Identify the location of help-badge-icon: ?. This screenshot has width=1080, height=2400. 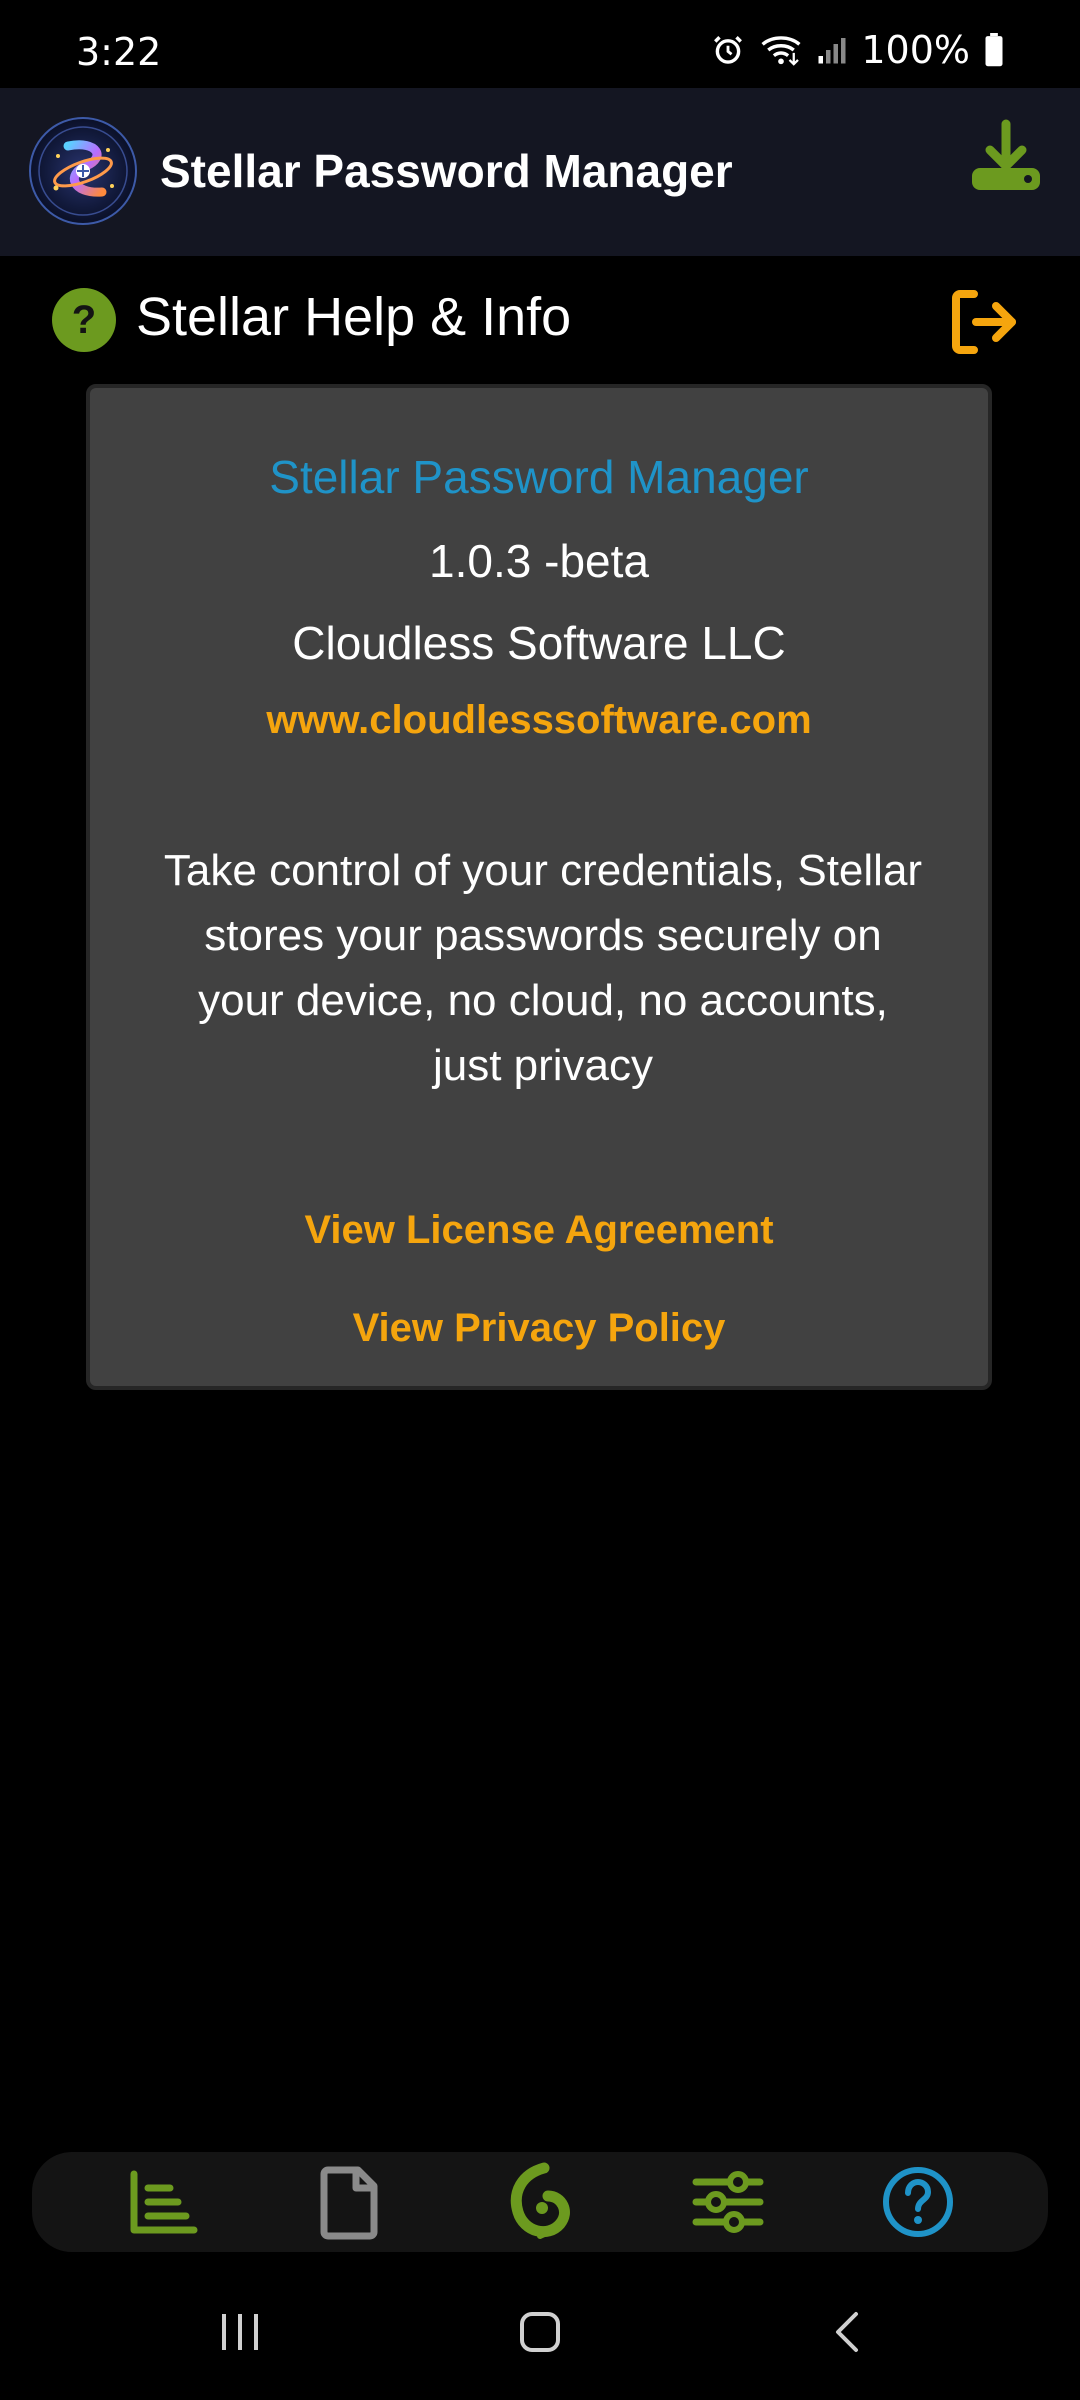
(84, 320).